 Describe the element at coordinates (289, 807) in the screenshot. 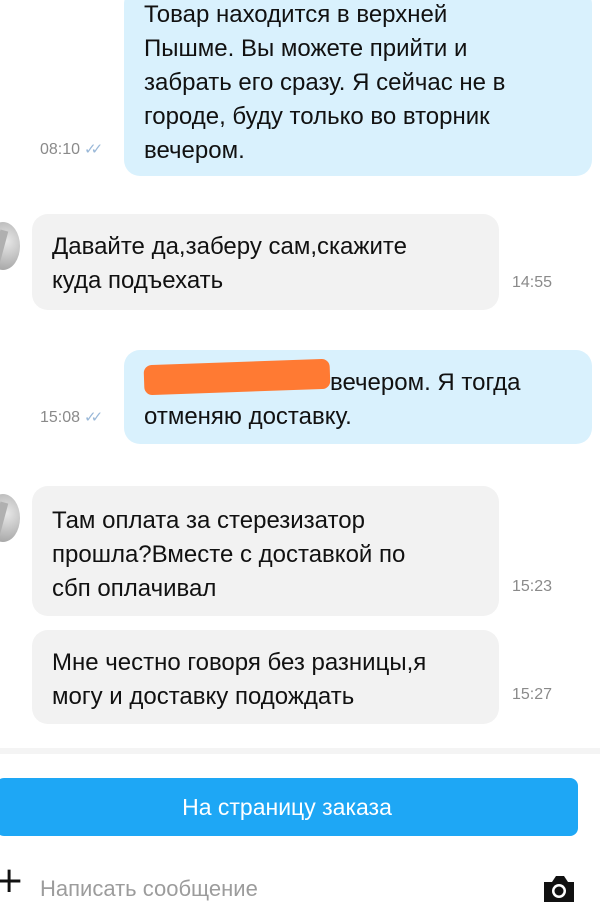

I see `order-page-button: На страницу заказа` at that location.